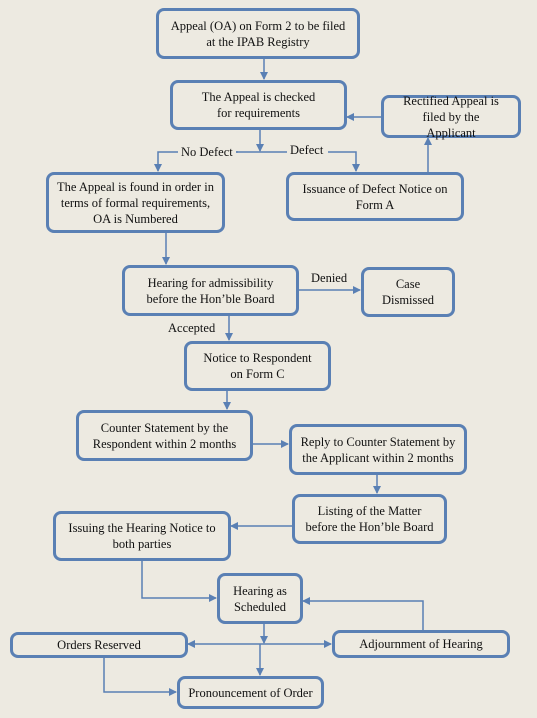 Image resolution: width=537 pixels, height=718 pixels. I want to click on node-text: Pronouncement of Order, so click(250, 692).